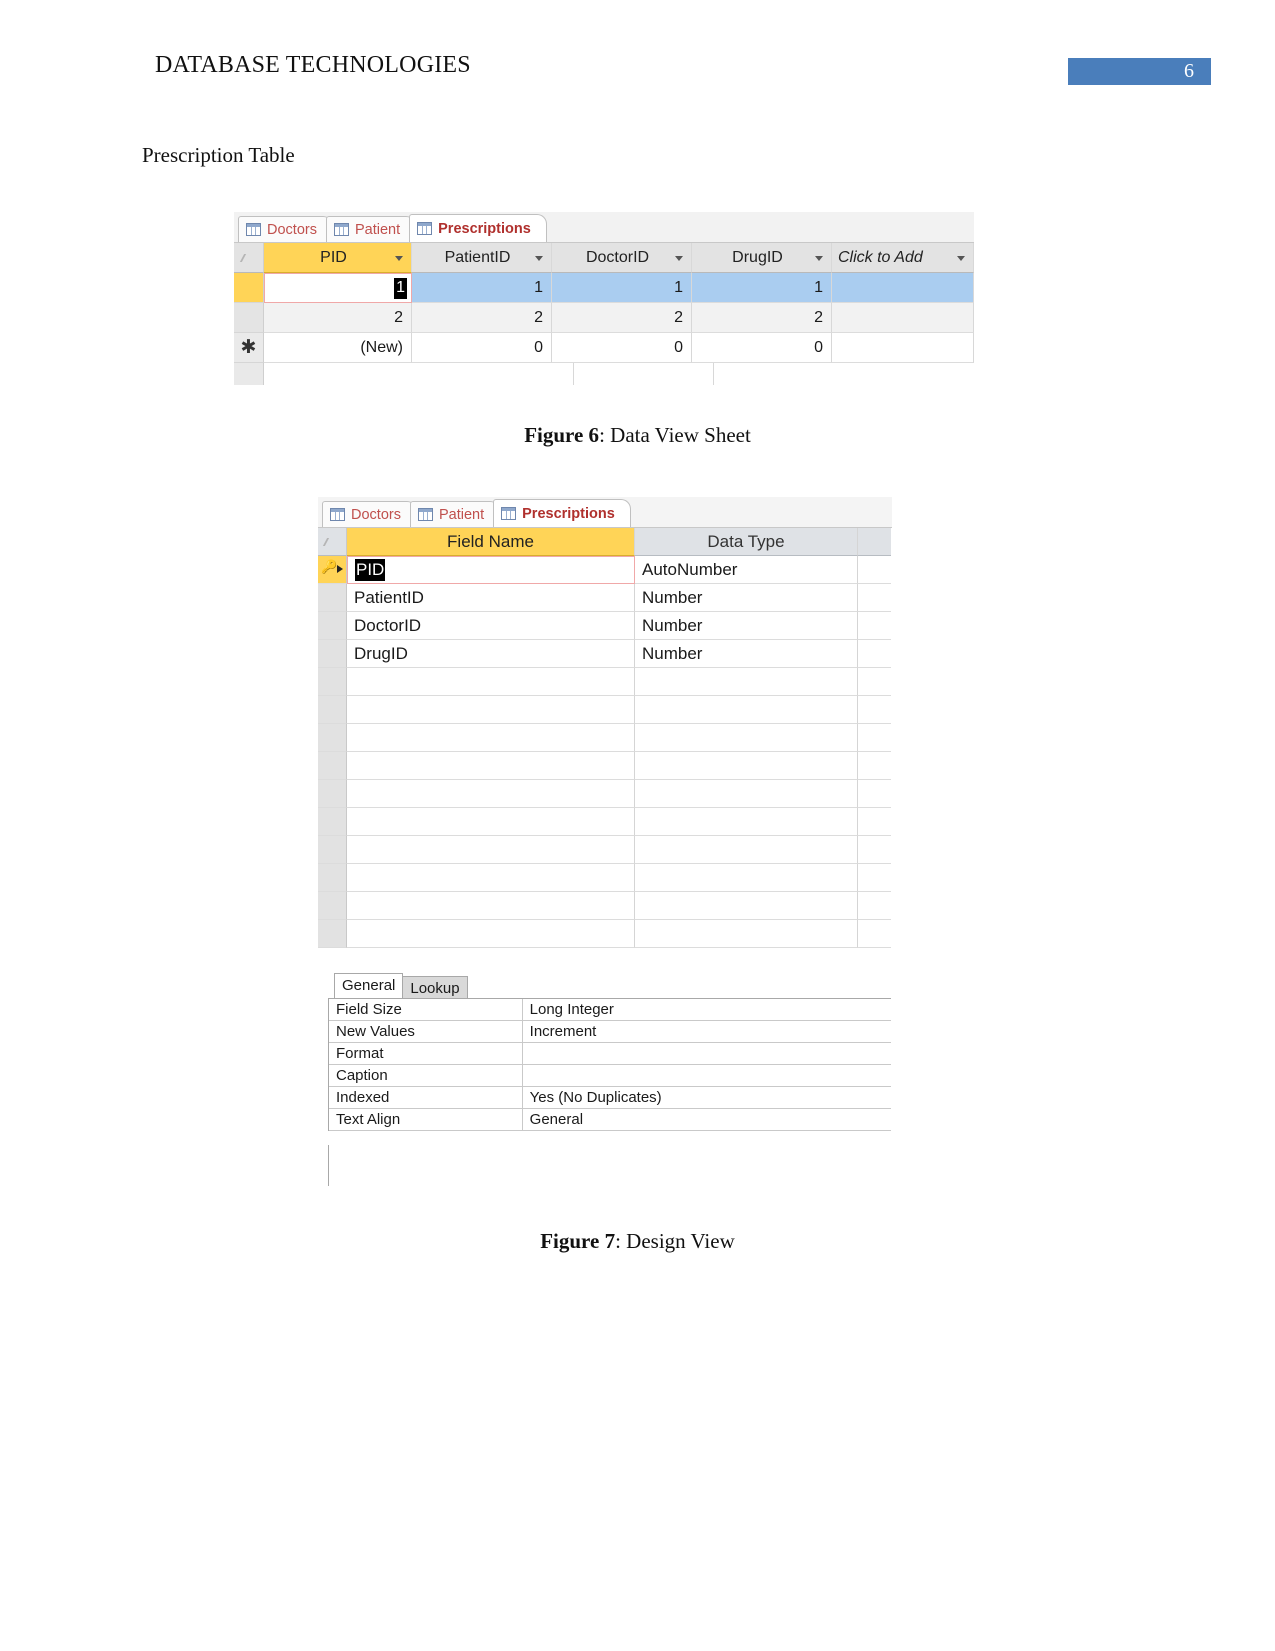 The height and width of the screenshot is (1651, 1275). What do you see at coordinates (338, 318) in the screenshot?
I see `cell-pid: 2` at bounding box center [338, 318].